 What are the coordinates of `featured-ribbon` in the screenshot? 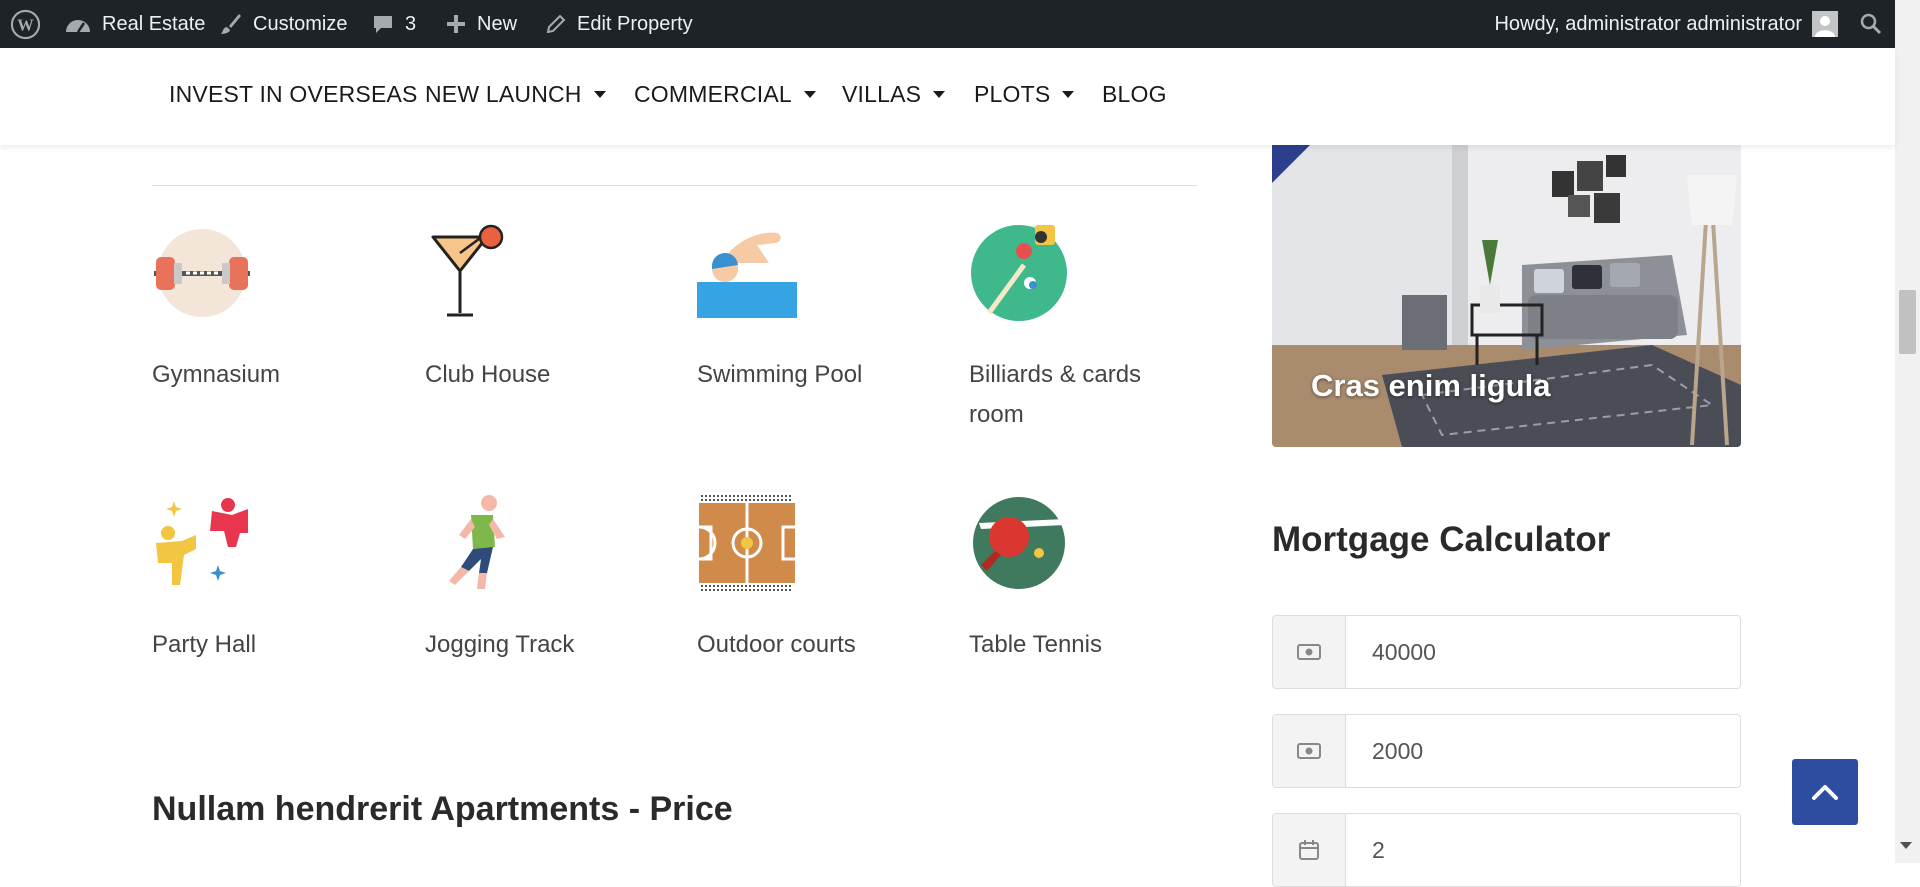 It's located at (1291, 164).